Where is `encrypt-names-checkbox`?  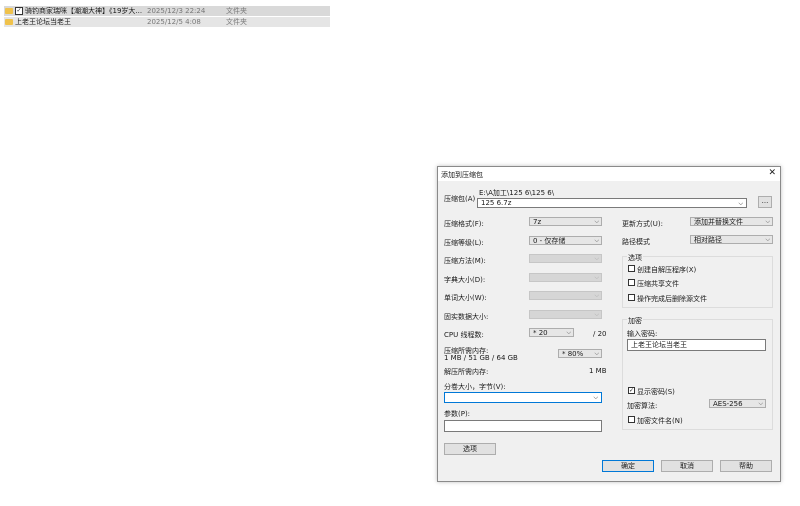
encrypt-names-checkbox is located at coordinates (631, 419).